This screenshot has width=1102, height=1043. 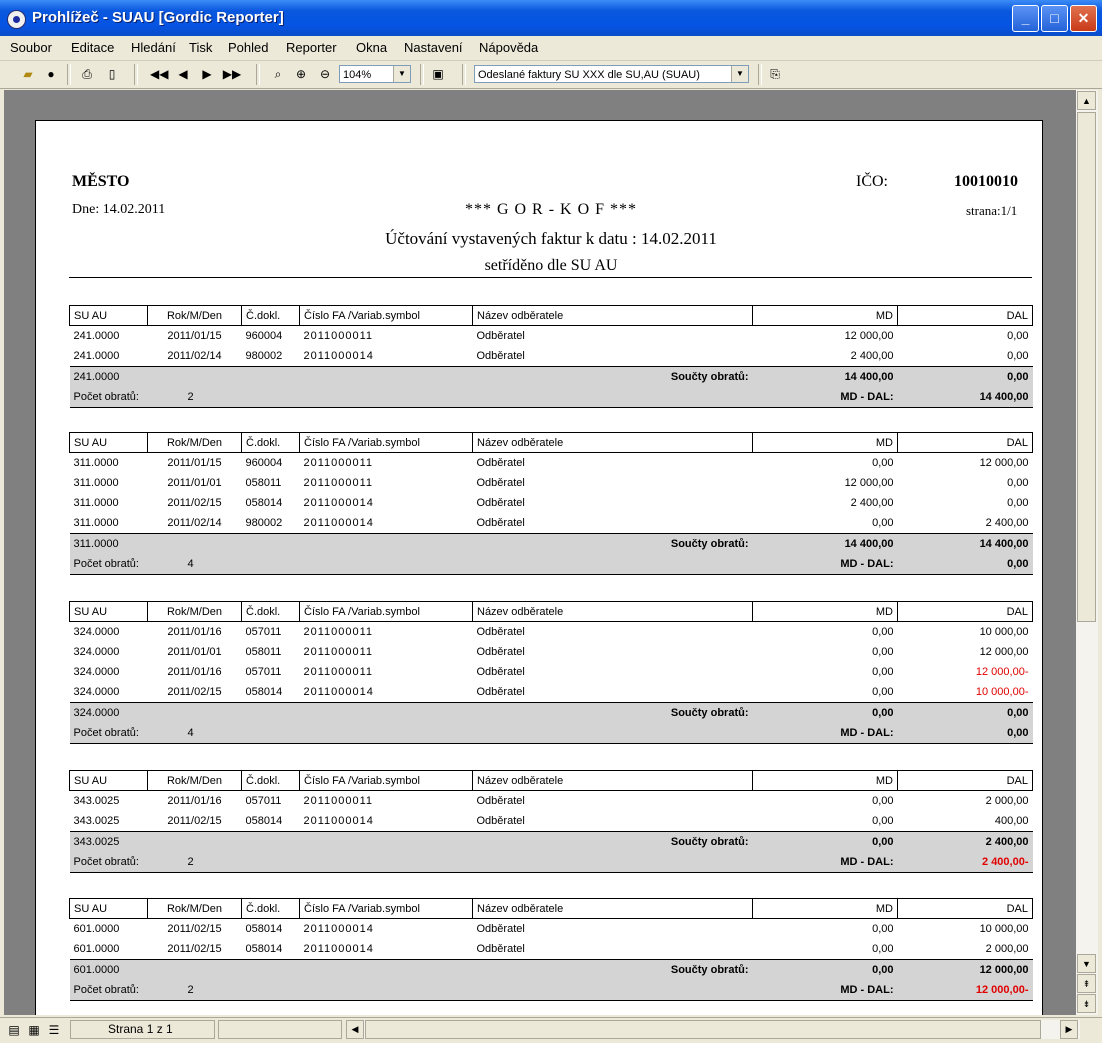 I want to click on zoom-icon: ⌕, so click(x=278, y=74).